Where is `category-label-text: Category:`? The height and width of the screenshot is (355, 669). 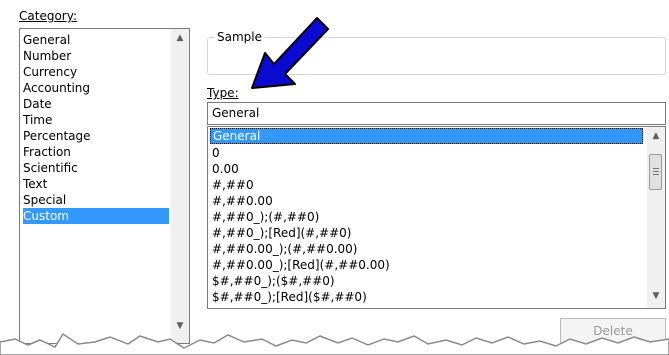 category-label-text: Category: is located at coordinates (48, 16).